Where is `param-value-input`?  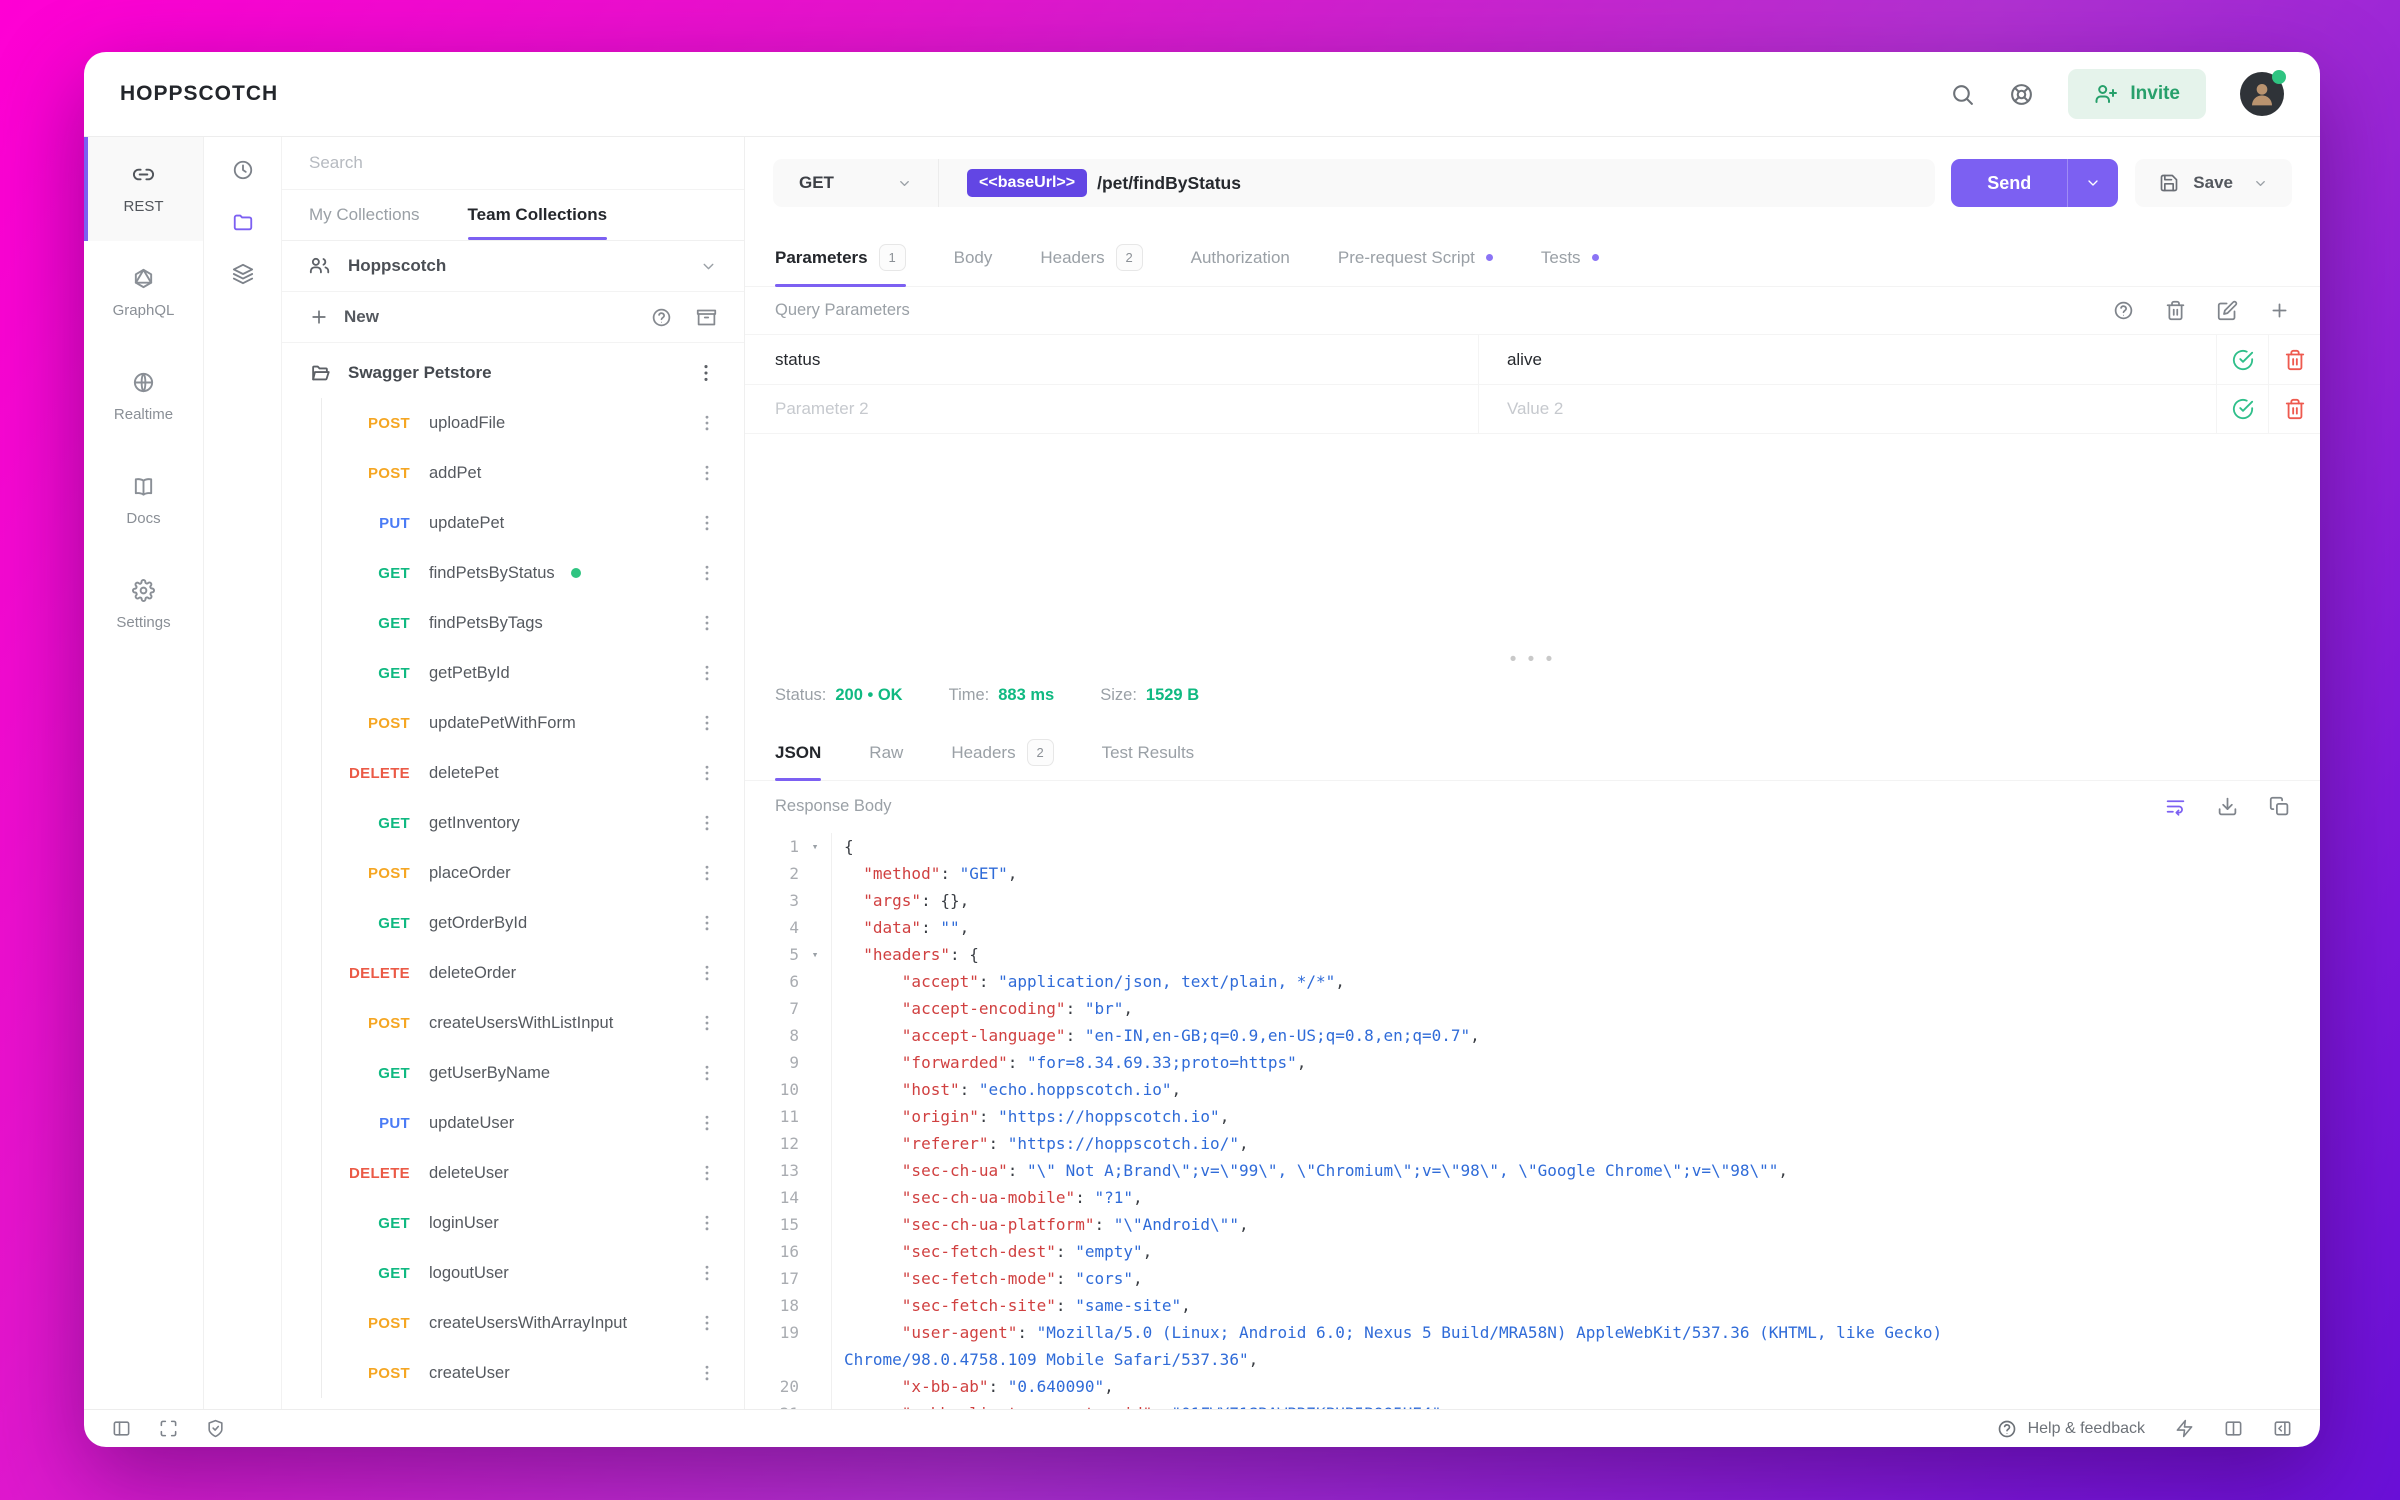
param-value-input is located at coordinates (1847, 359).